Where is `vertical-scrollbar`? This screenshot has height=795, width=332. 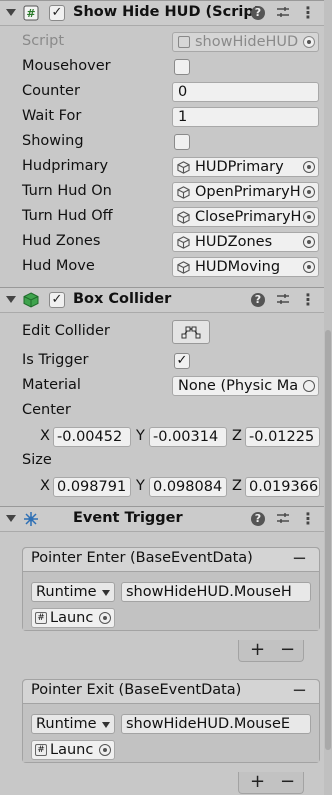 vertical-scrollbar is located at coordinates (328, 397).